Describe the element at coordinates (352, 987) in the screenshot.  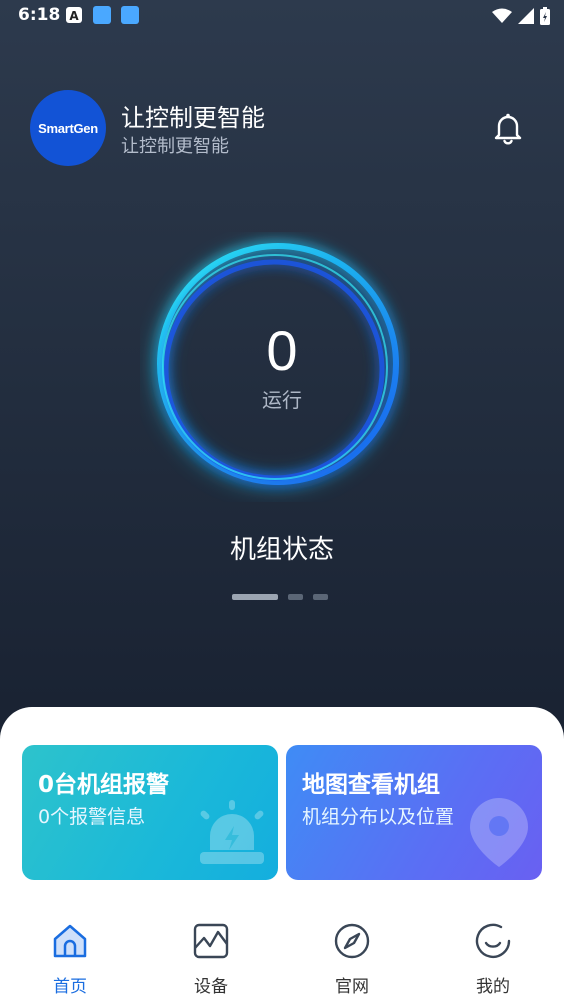
I see `nav-label-website: 官网` at that location.